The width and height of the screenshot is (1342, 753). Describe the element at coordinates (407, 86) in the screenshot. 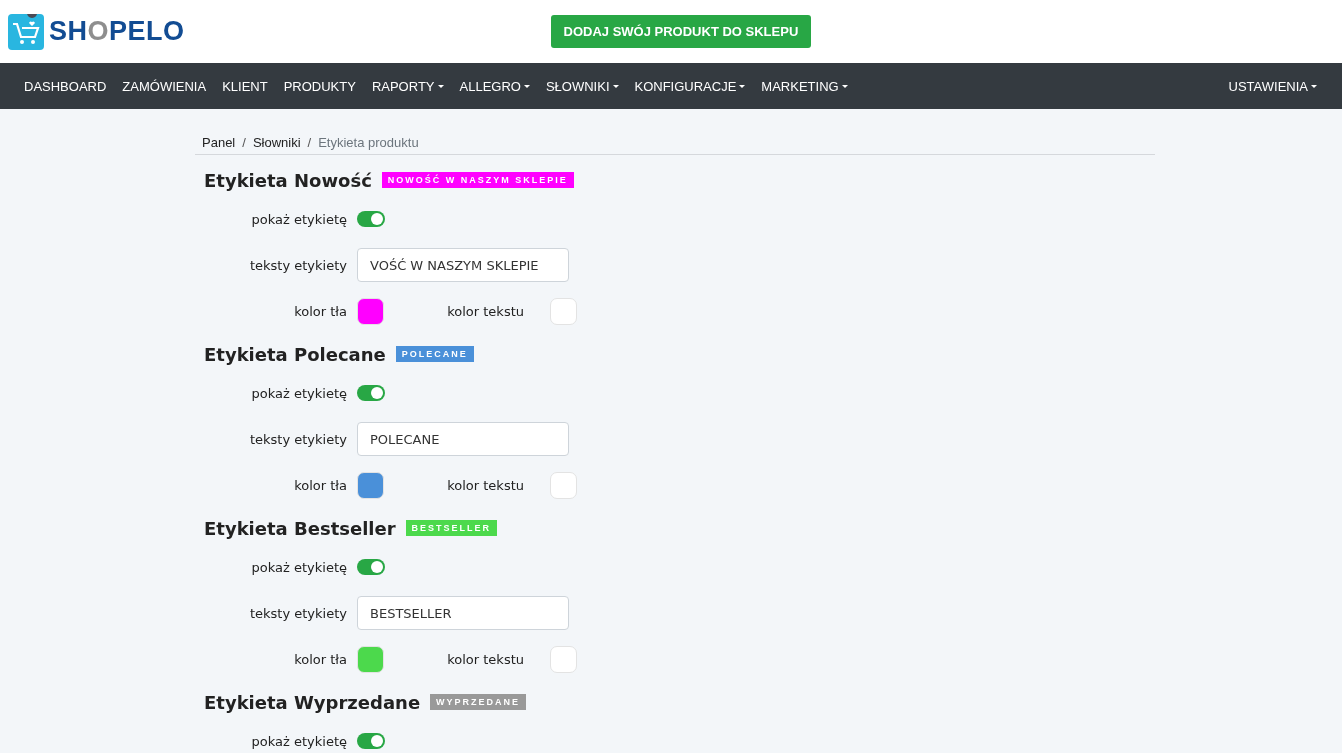

I see `nav-link: RAPORTY` at that location.